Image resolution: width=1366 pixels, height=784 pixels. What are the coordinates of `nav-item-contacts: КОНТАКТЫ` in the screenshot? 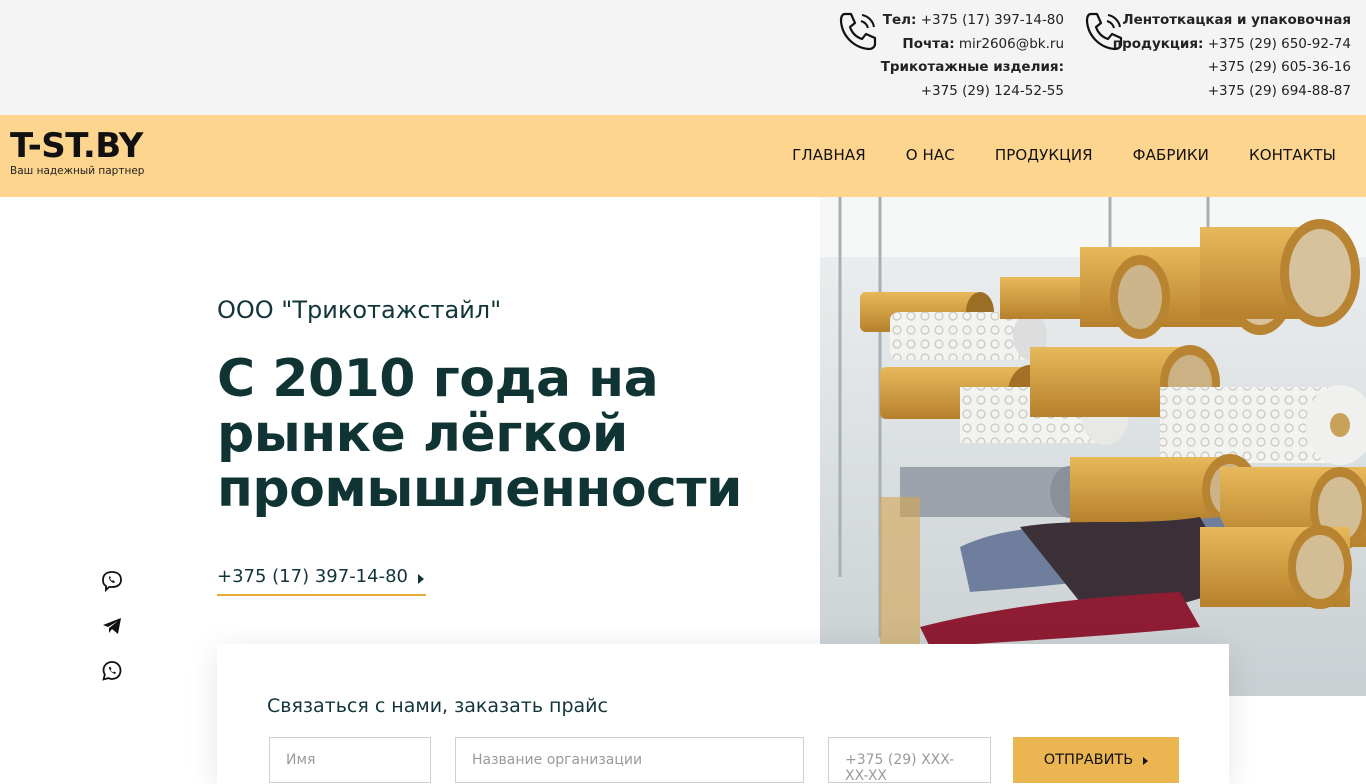 It's located at (1292, 155).